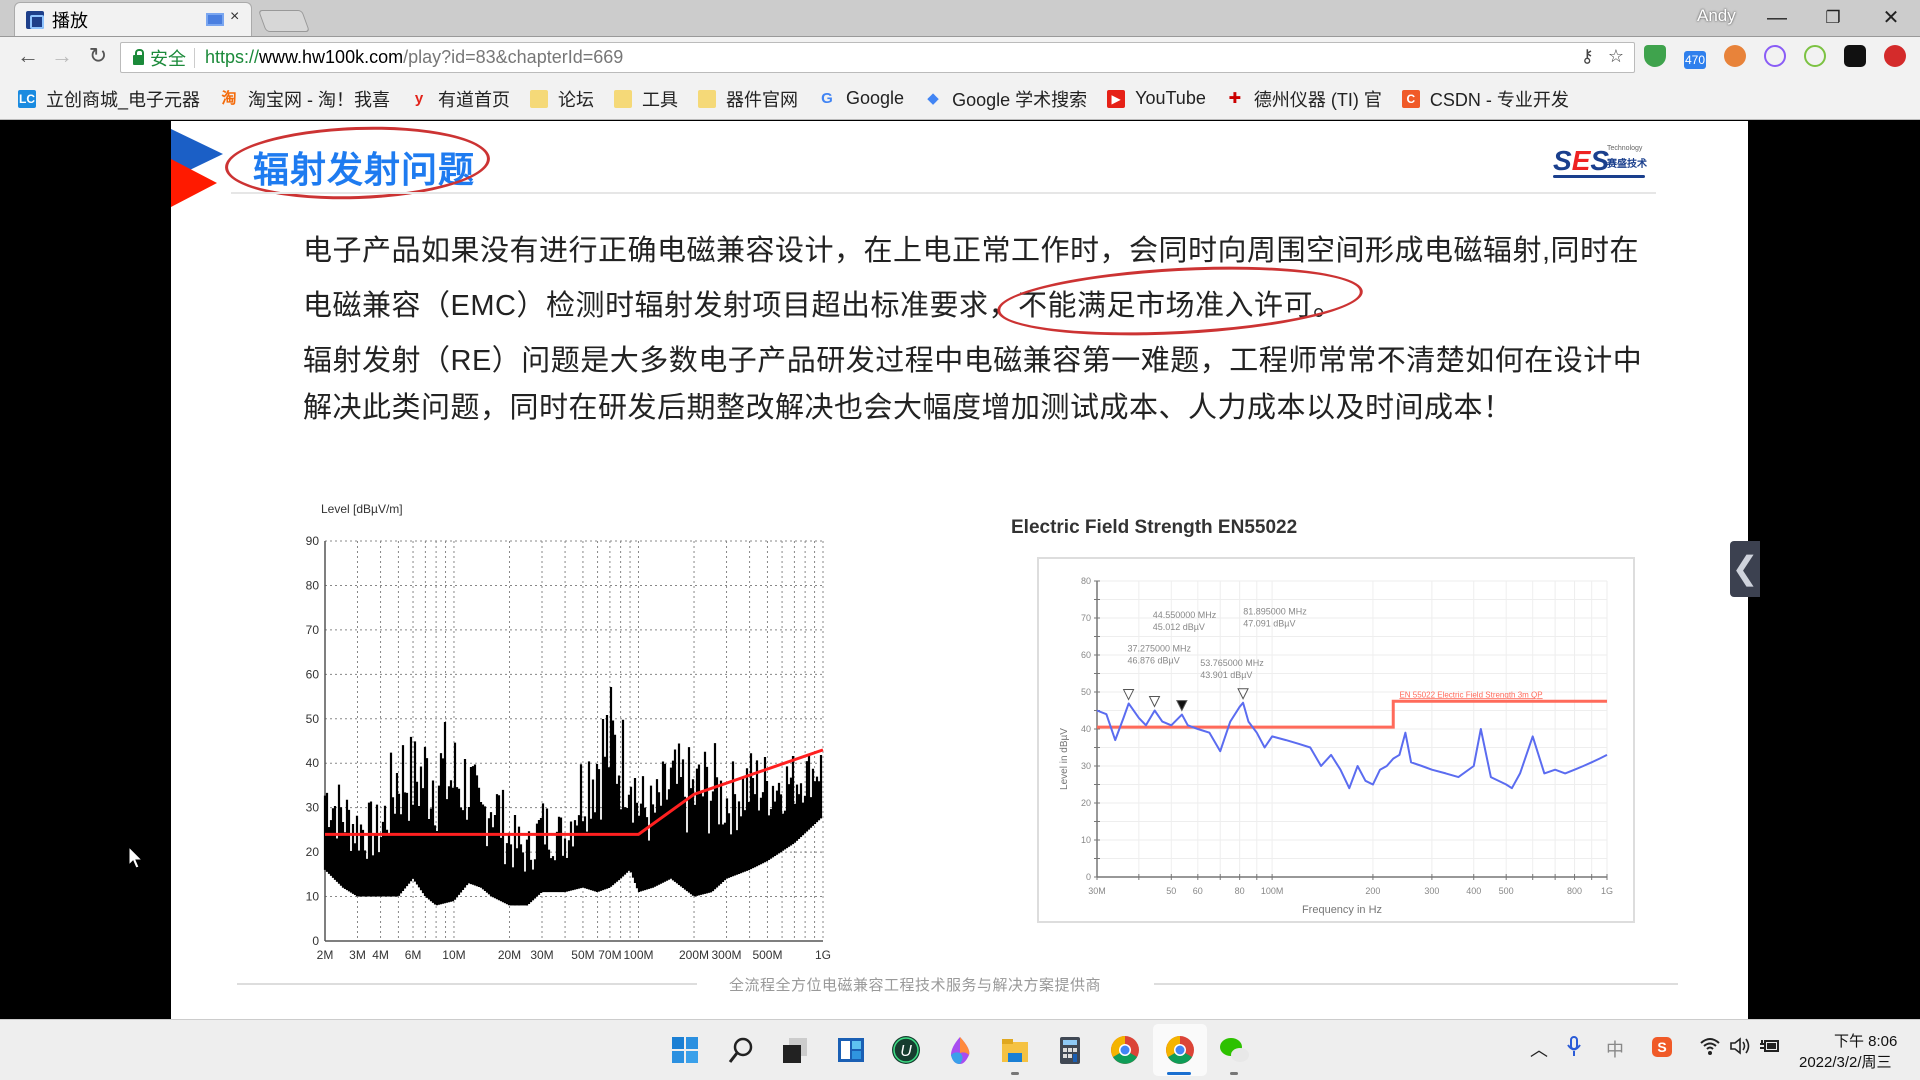 This screenshot has height=1080, width=1920. I want to click on x-tick-label: 500M, so click(767, 955).